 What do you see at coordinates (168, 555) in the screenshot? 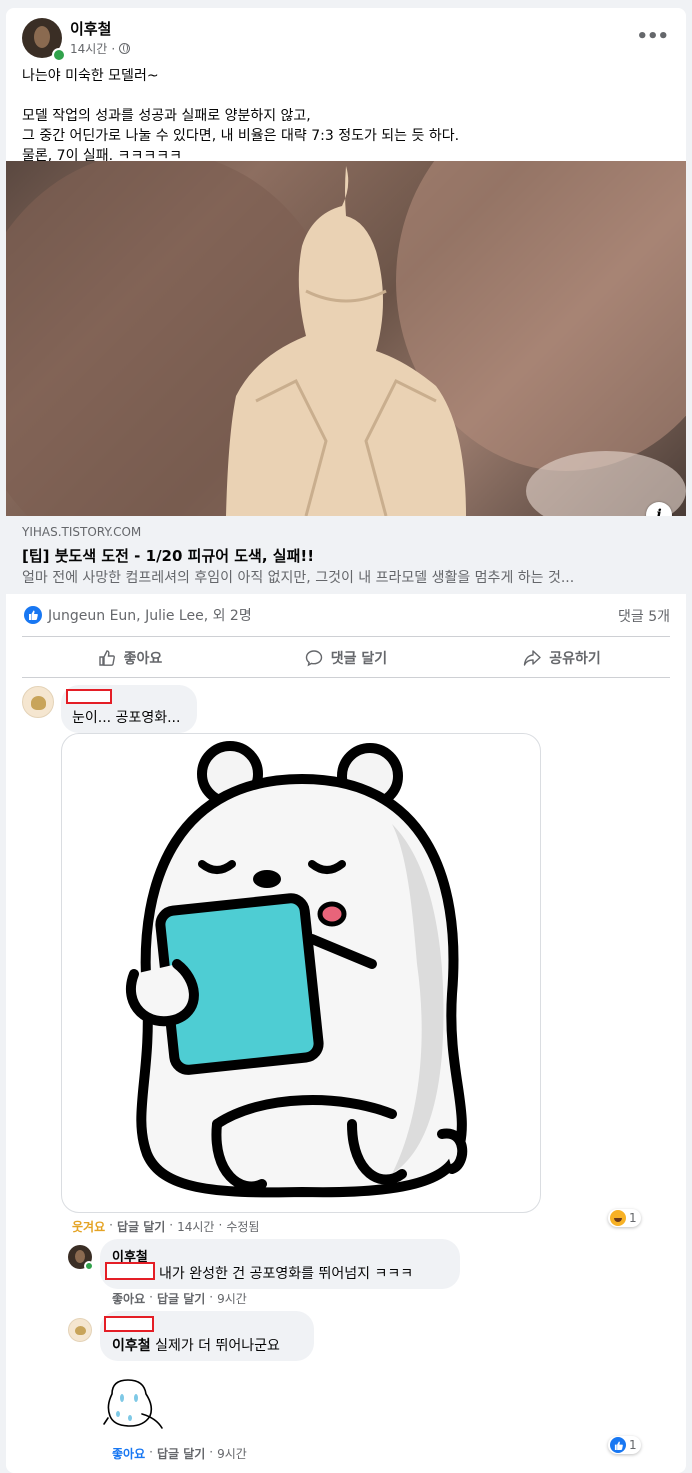
I see `link-title: [팁] 붓도색 도전 - 1/20 피규어 도색, 실패!!` at bounding box center [168, 555].